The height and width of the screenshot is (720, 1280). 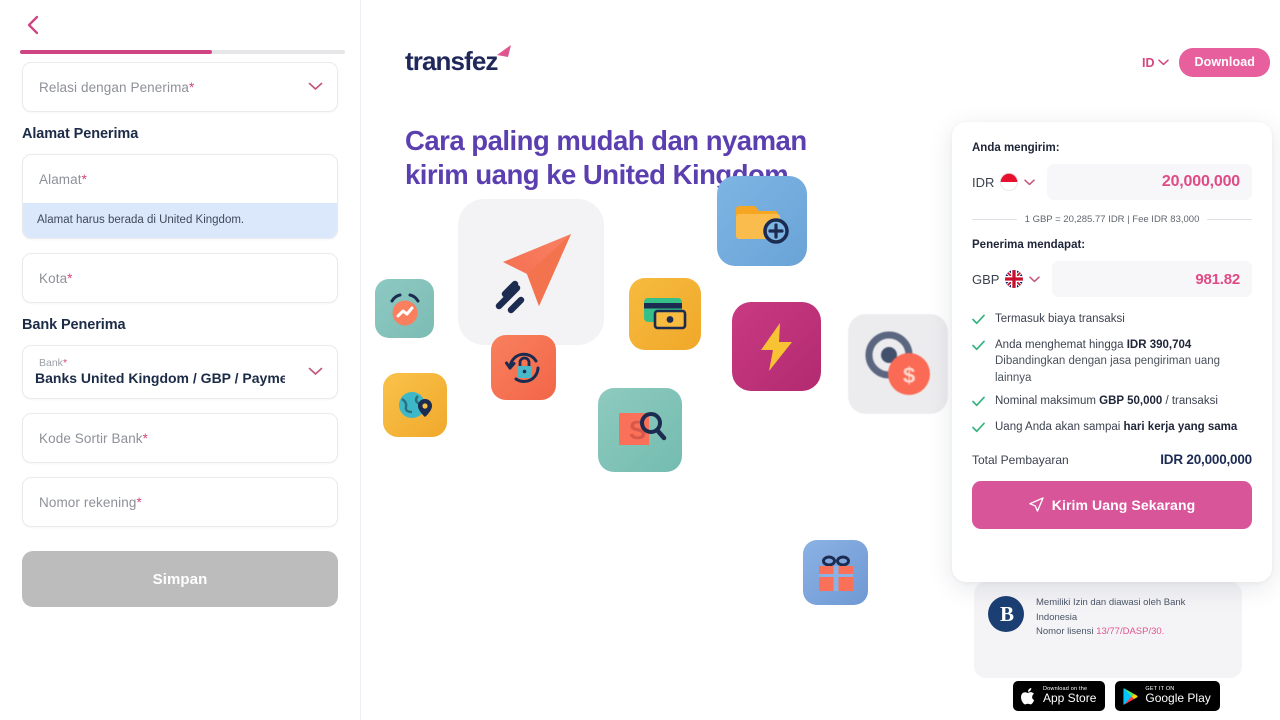 What do you see at coordinates (1009, 182) in the screenshot?
I see `indonesia-flag-icon` at bounding box center [1009, 182].